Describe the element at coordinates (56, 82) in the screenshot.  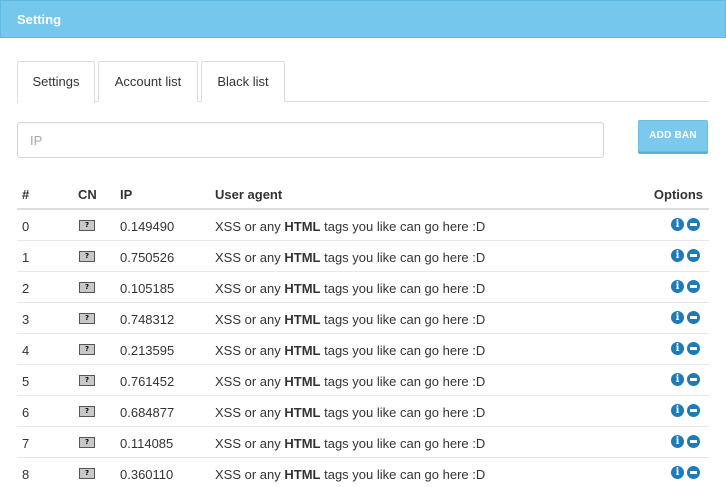
I see `tab-settings: Settings` at that location.